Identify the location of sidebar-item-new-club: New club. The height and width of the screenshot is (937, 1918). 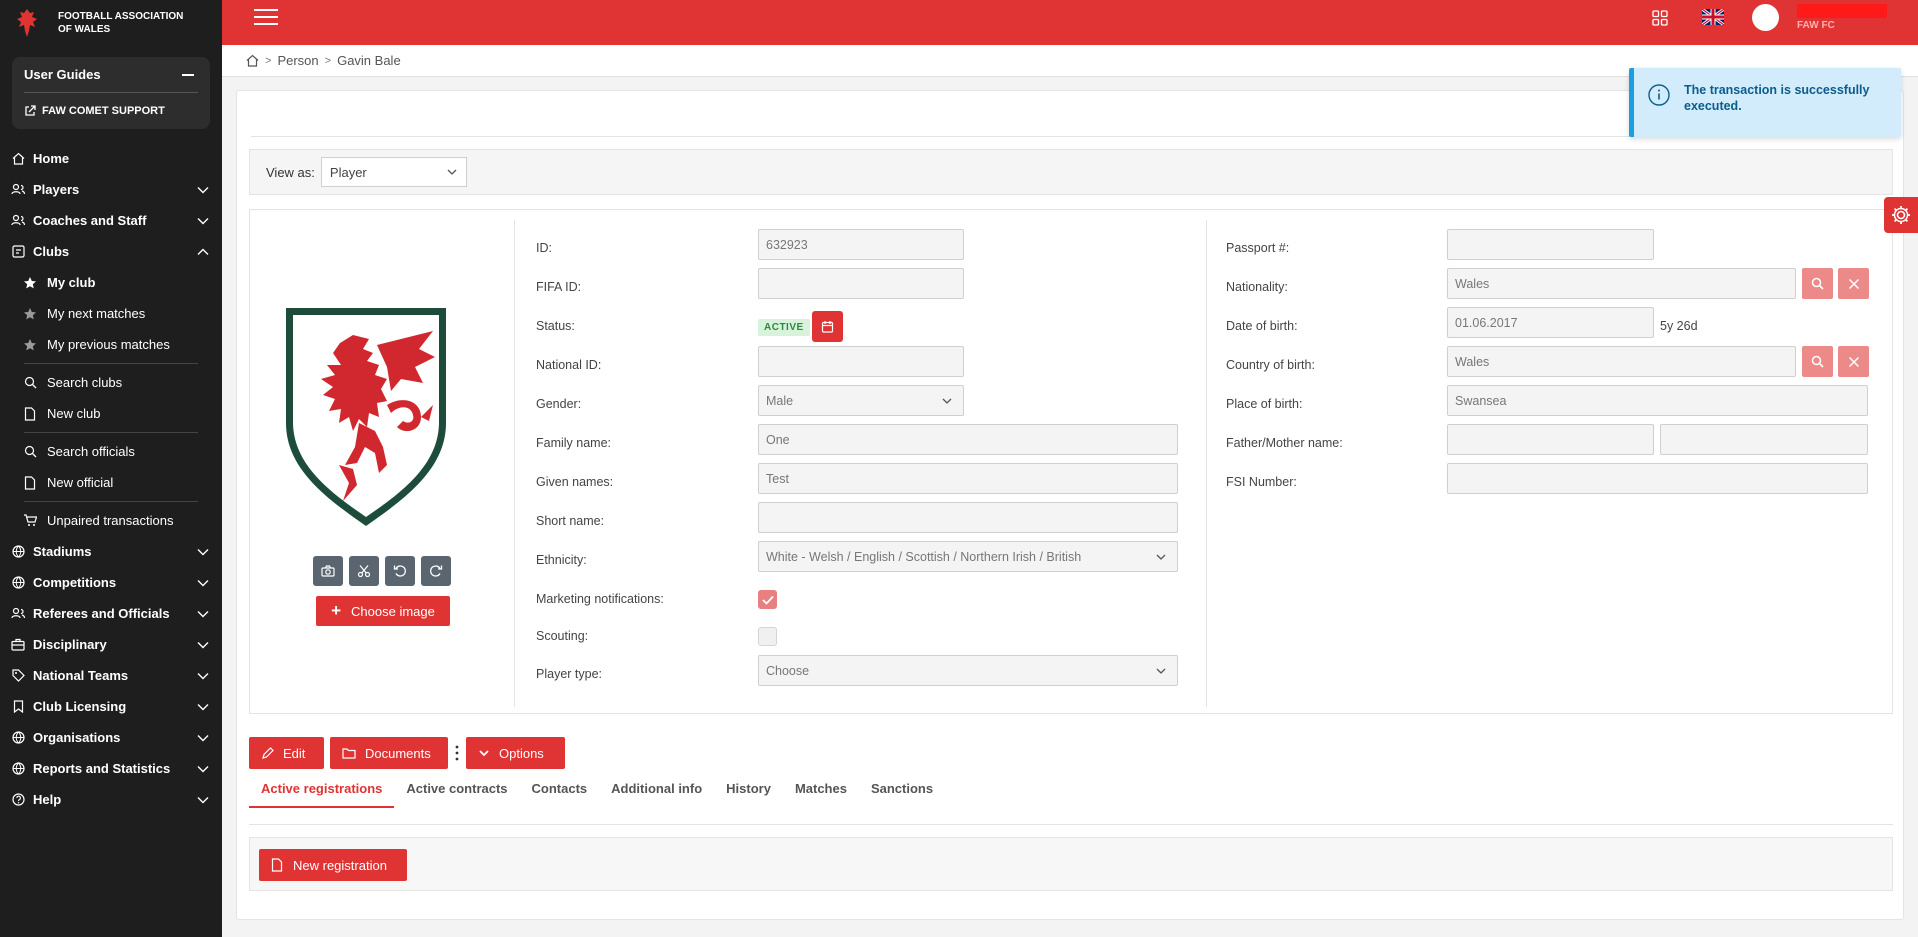
(111, 413).